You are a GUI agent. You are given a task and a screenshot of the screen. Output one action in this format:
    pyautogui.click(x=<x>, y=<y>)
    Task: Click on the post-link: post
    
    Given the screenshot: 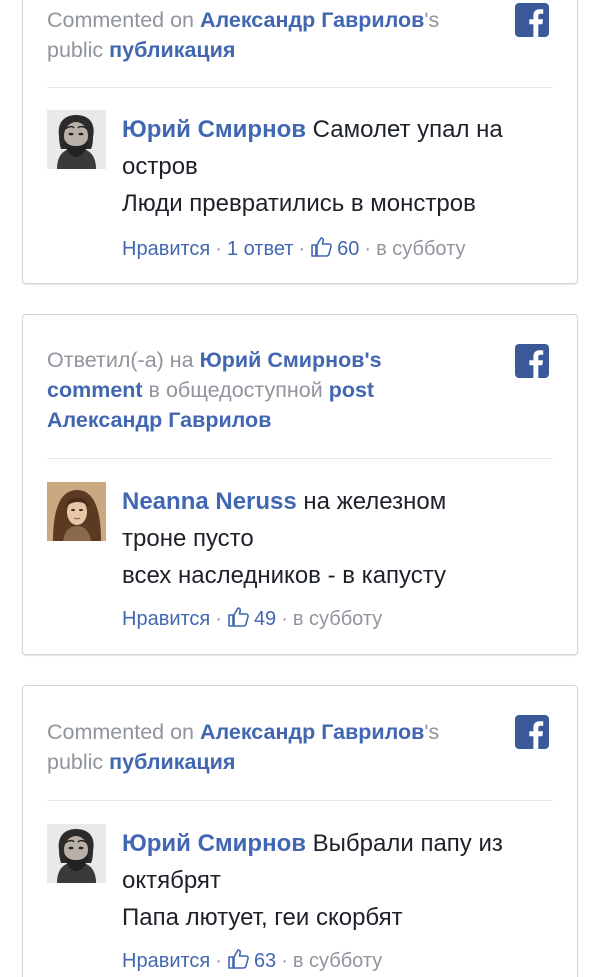 What is the action you would take?
    pyautogui.click(x=351, y=390)
    